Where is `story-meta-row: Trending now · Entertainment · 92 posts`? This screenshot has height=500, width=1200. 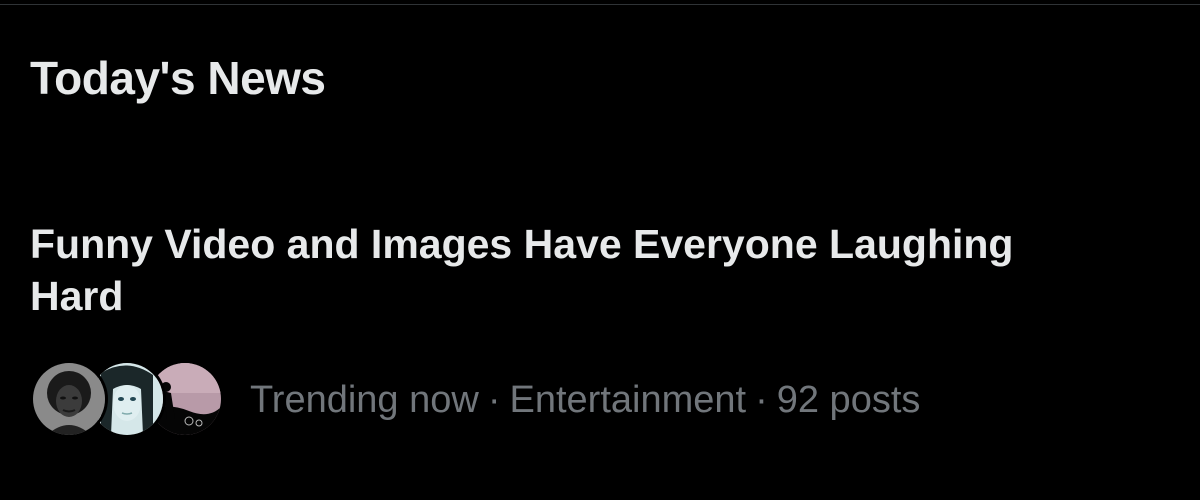
story-meta-row: Trending now · Entertainment · 92 posts is located at coordinates (475, 400).